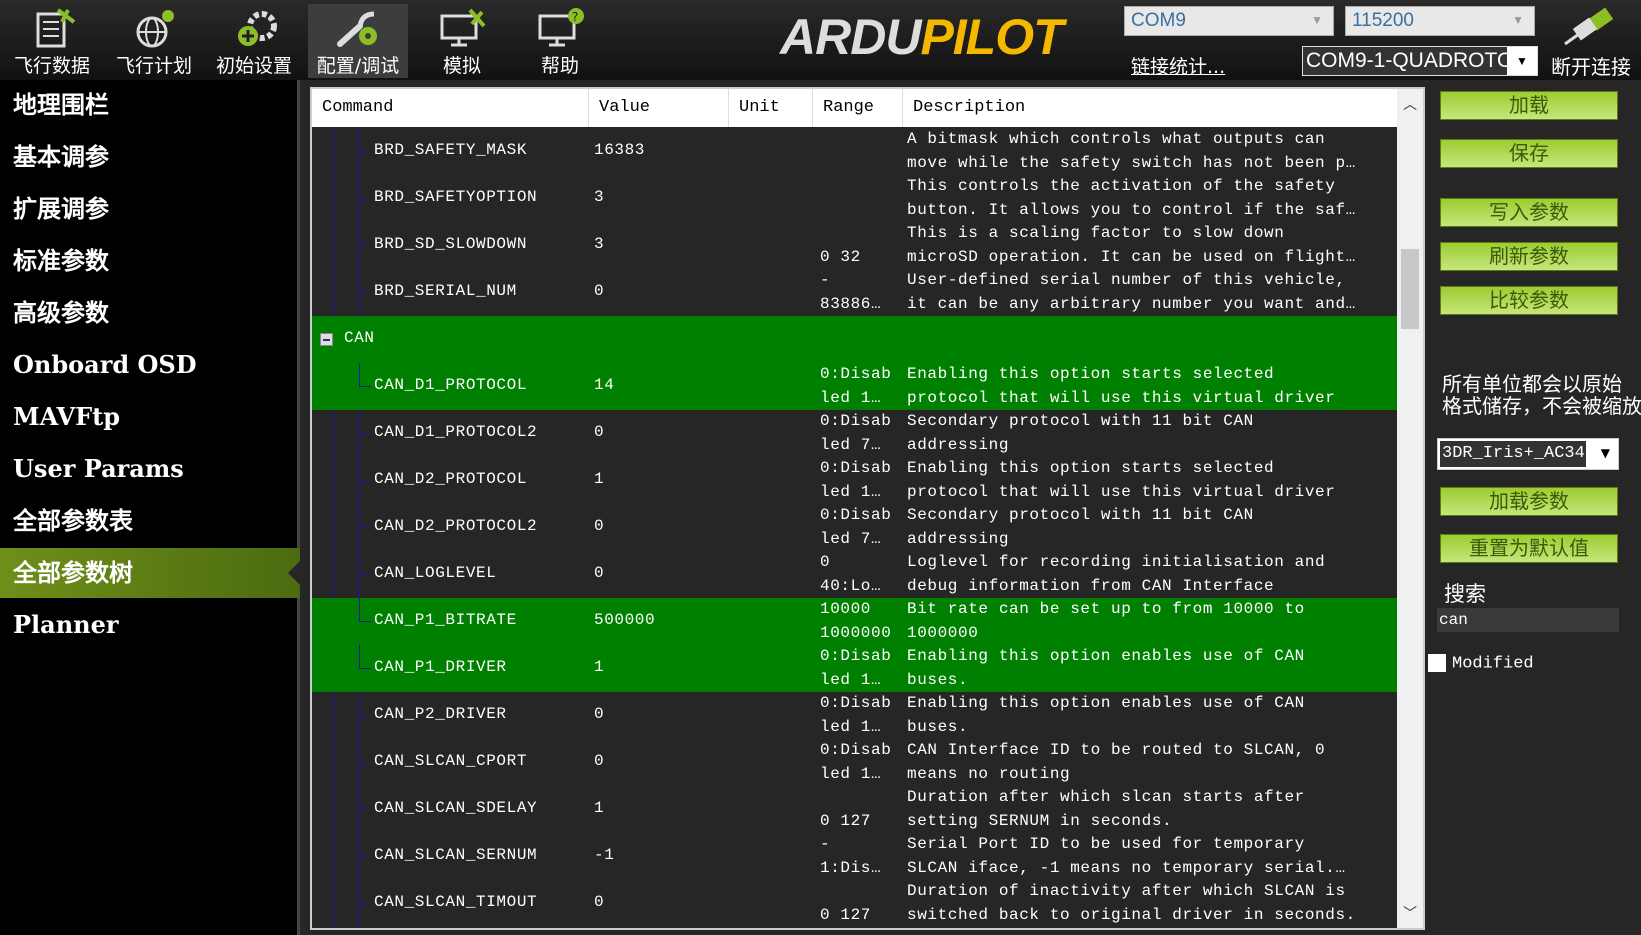 The width and height of the screenshot is (1641, 935). Describe the element at coordinates (254, 41) in the screenshot. I see `toolbar-initial-setup: 初始设置` at that location.